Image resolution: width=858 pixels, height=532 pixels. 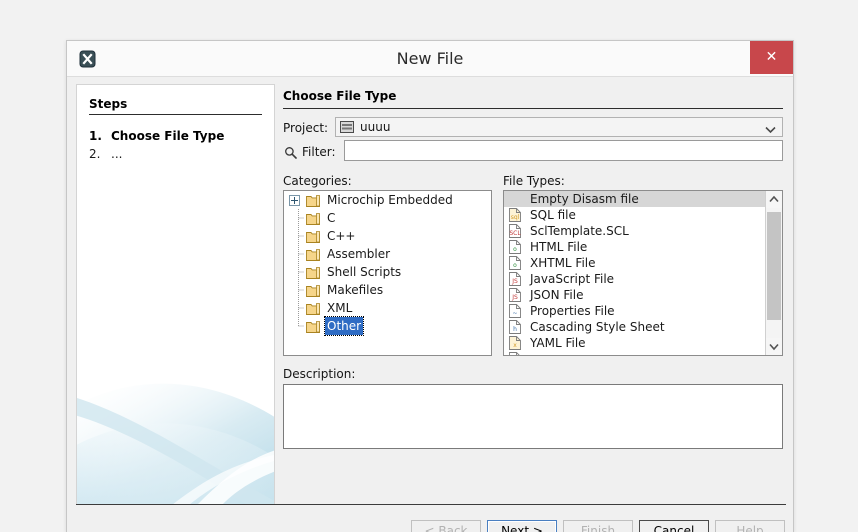 What do you see at coordinates (515, 329) in the screenshot?
I see `svg-text: h` at bounding box center [515, 329].